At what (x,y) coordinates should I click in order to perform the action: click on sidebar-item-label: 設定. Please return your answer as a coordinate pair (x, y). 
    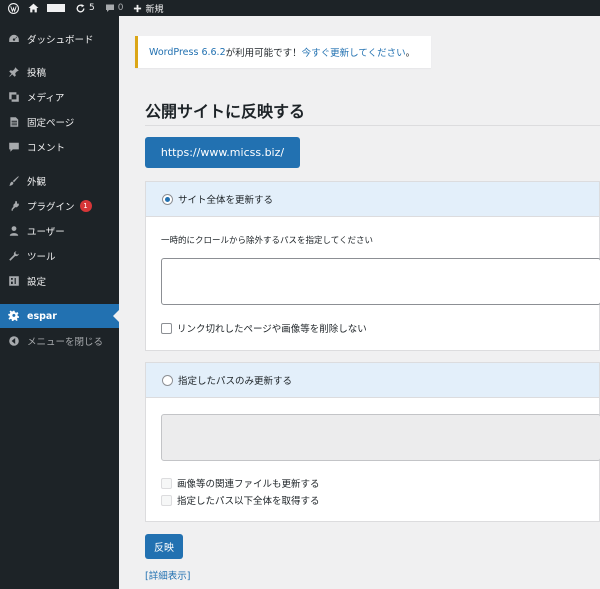
    Looking at the image, I should click on (37, 282).